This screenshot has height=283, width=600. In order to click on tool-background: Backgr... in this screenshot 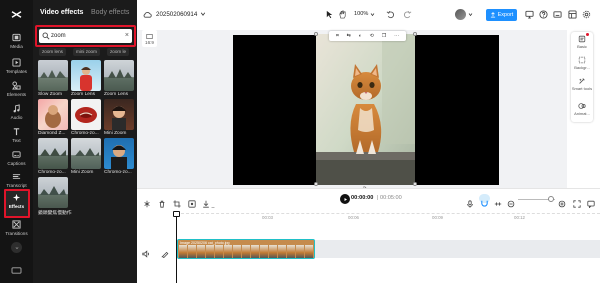, I will do `click(582, 63)`.